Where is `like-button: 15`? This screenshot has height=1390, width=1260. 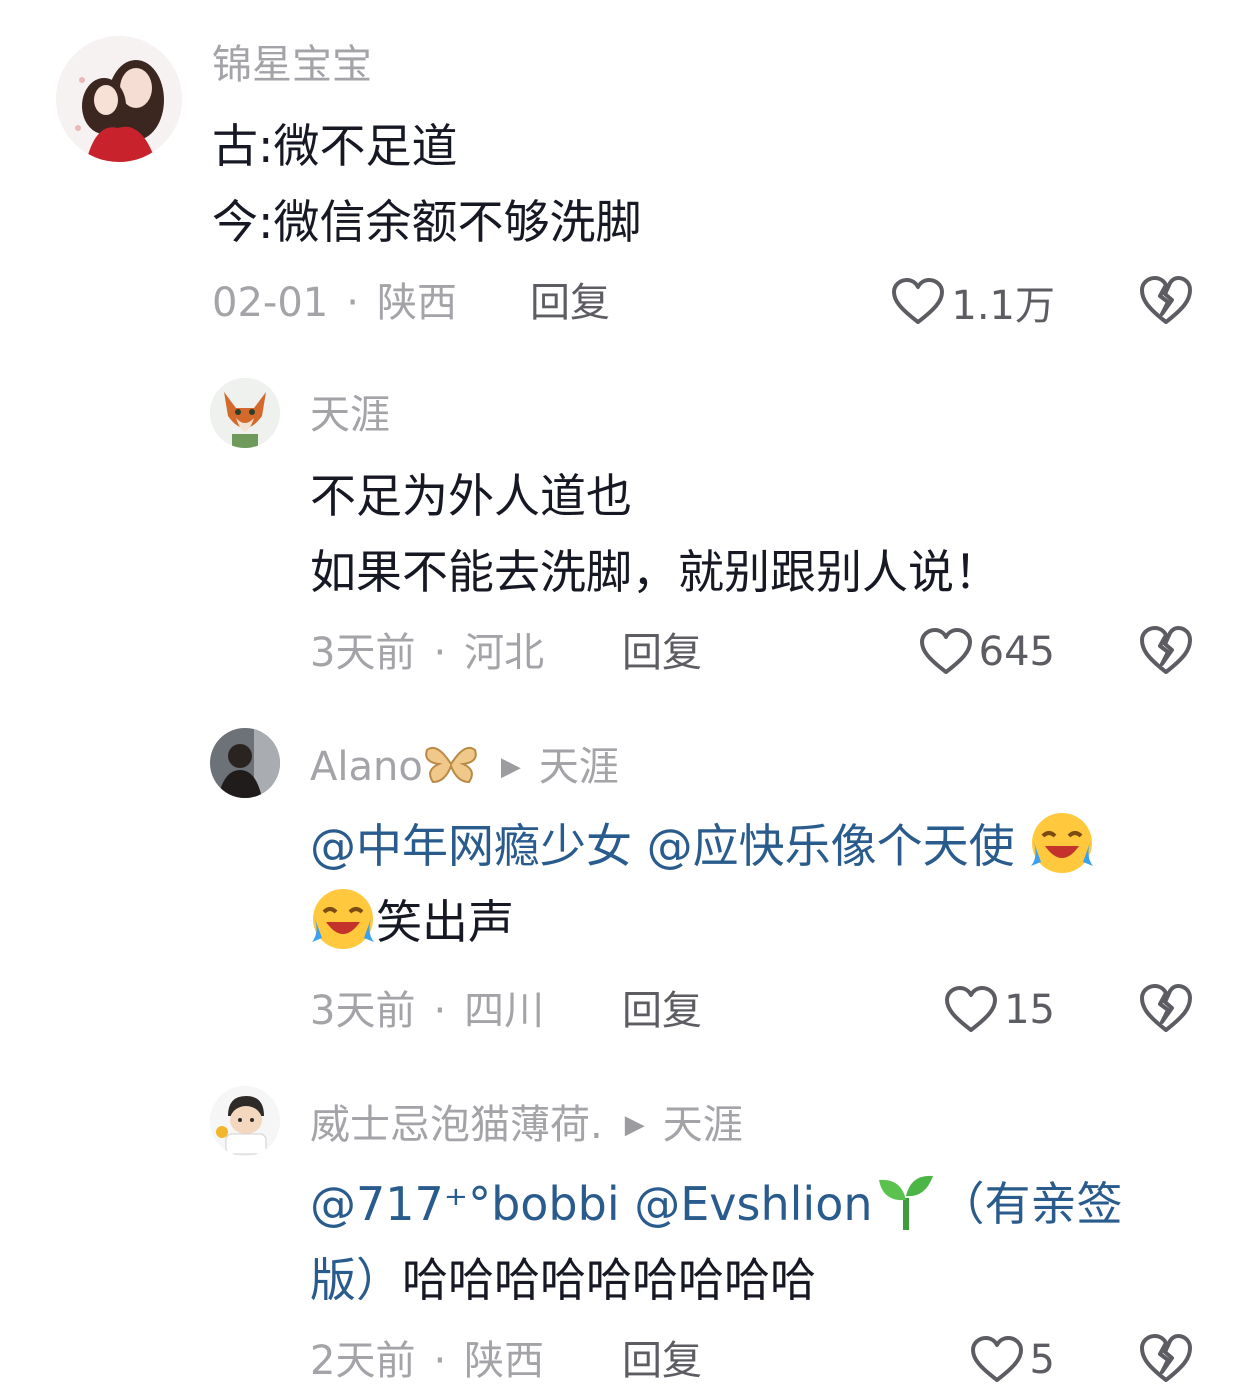 like-button: 15 is located at coordinates (999, 1010).